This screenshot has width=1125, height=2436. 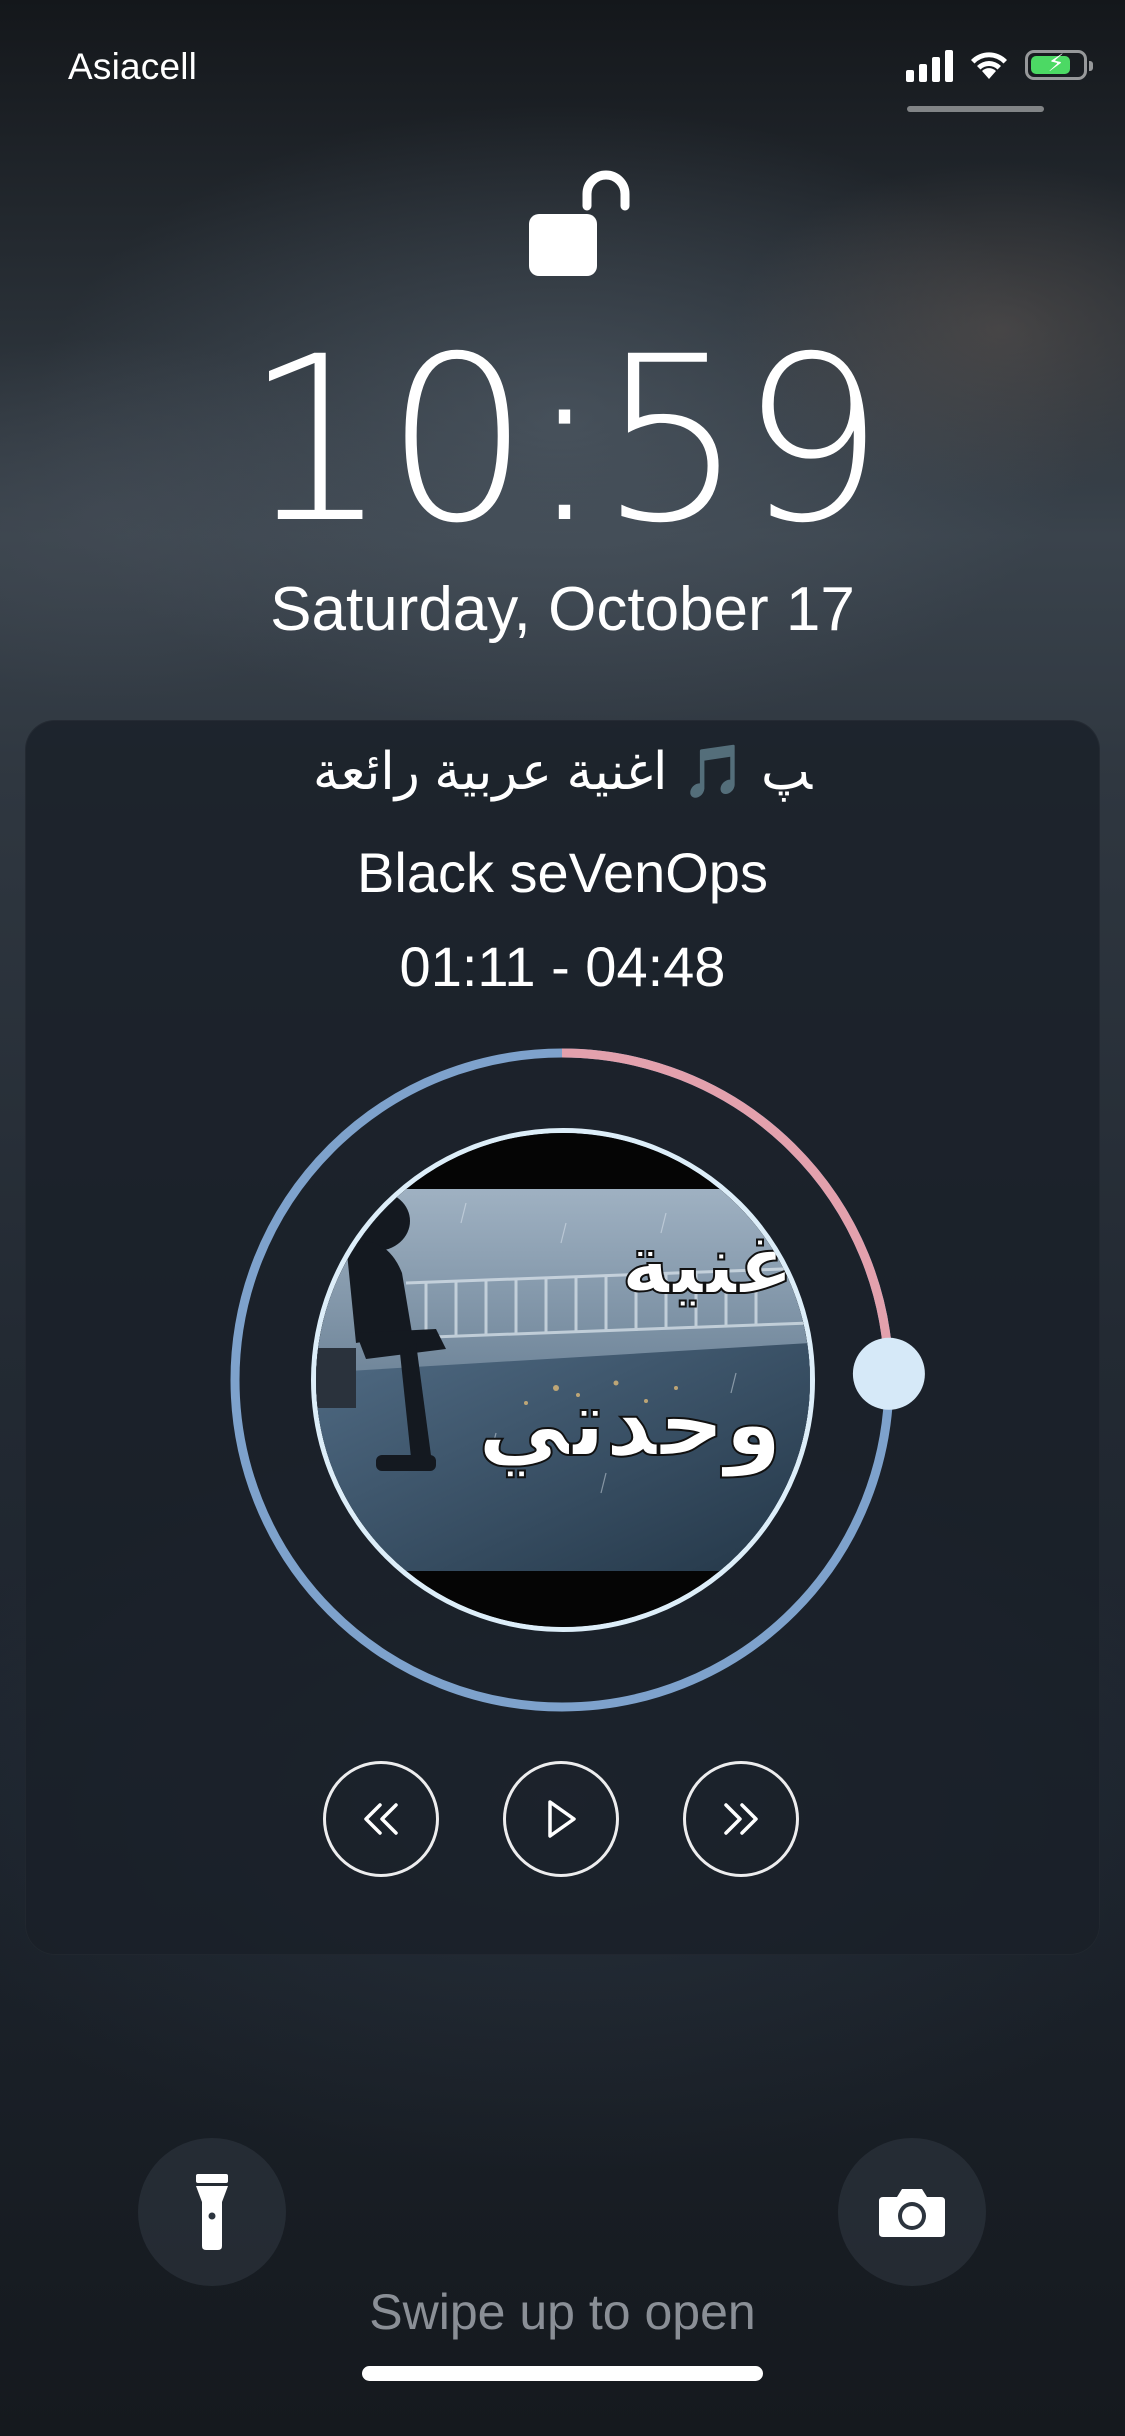 I want to click on battery-charging-icon: ⚡, so click(x=1059, y=65).